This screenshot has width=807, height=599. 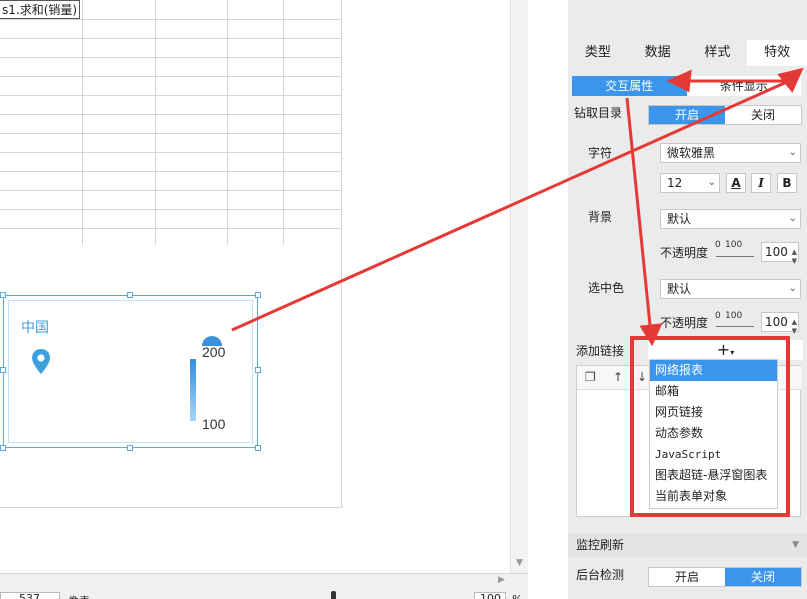 What do you see at coordinates (780, 253) in the screenshot?
I see `bg-opacity-input: 100 ▲ ▼` at bounding box center [780, 253].